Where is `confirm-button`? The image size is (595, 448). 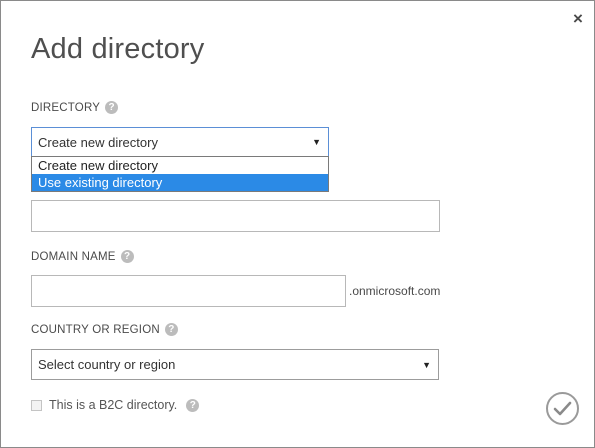 confirm-button is located at coordinates (562, 408).